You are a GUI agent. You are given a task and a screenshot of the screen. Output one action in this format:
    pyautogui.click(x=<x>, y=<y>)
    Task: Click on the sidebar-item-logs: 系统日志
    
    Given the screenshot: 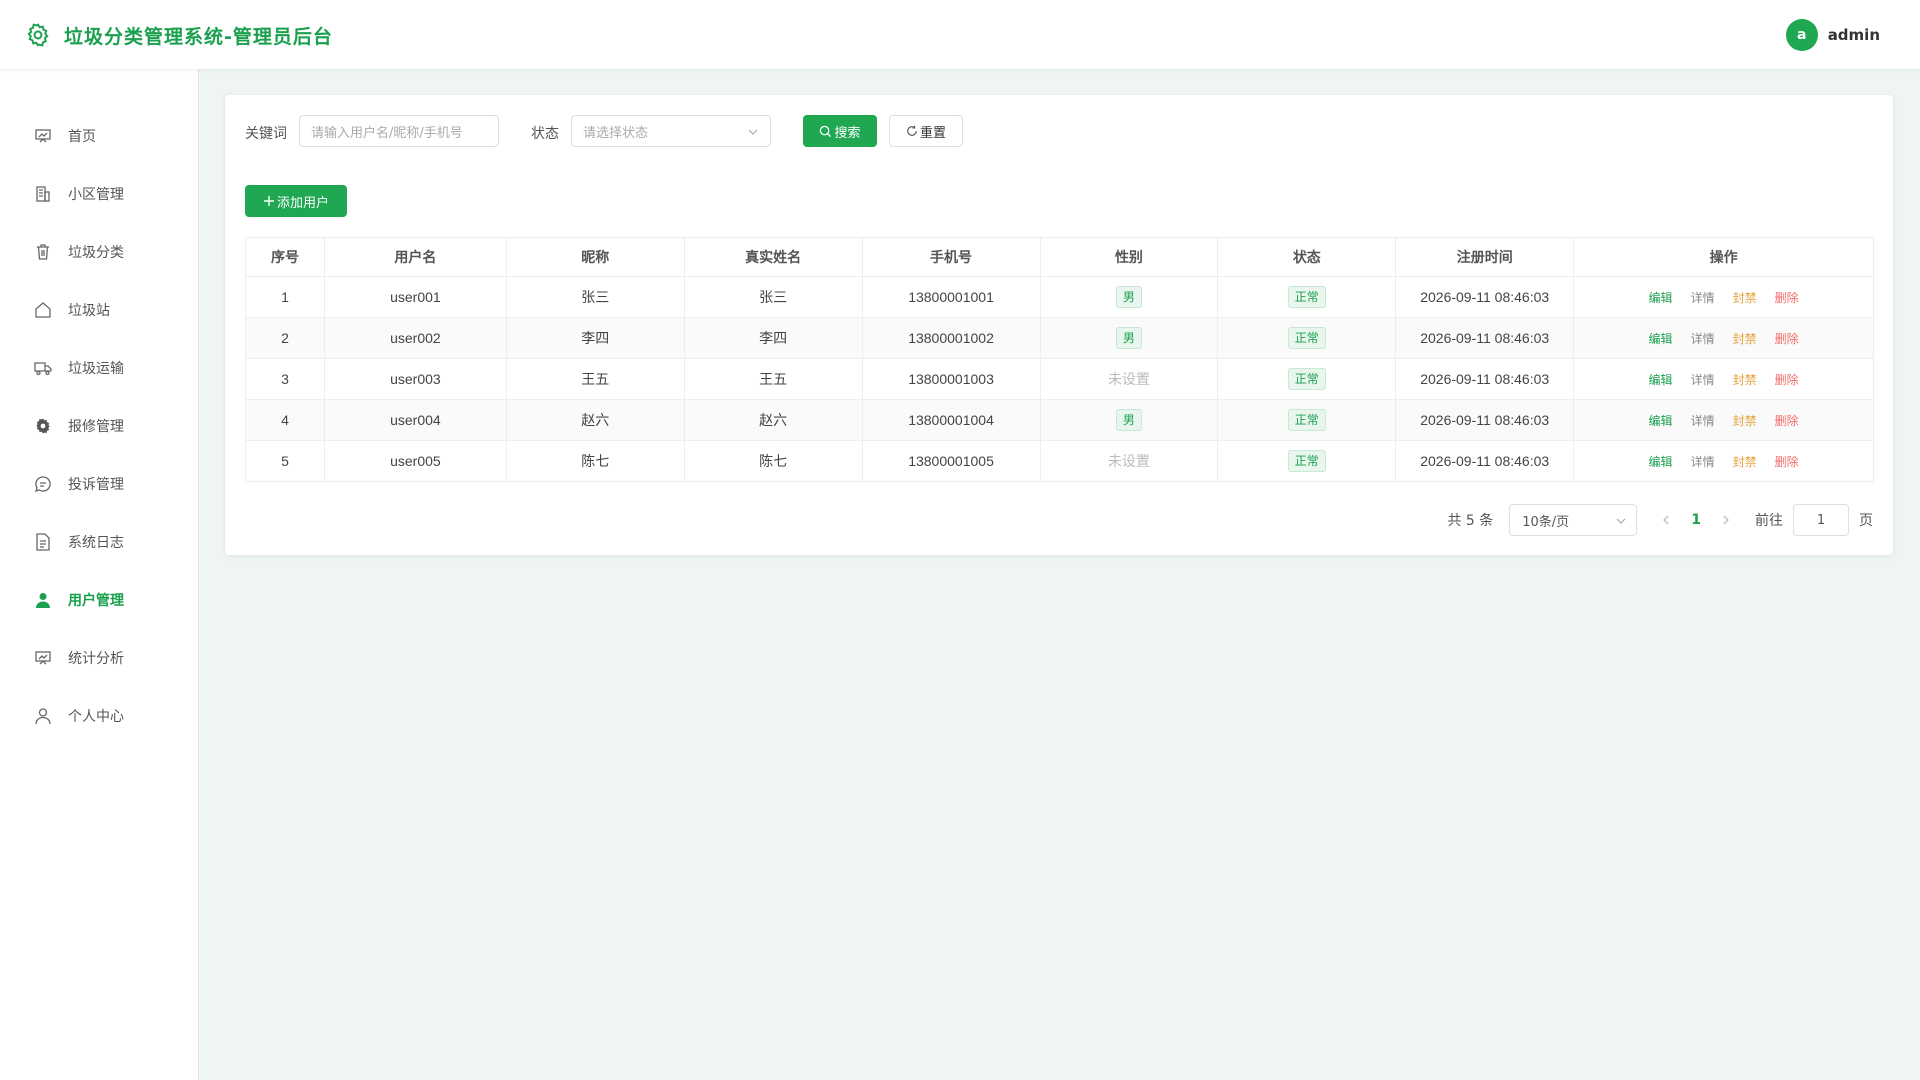 What is the action you would take?
    pyautogui.click(x=99, y=542)
    